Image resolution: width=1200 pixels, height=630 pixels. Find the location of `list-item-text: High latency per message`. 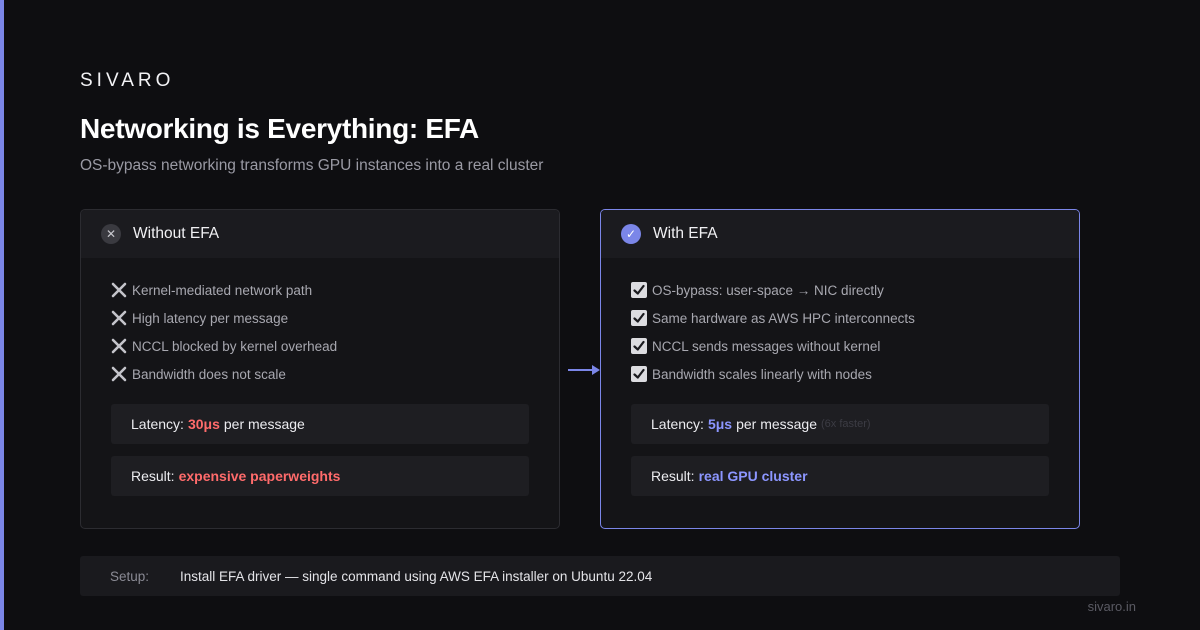

list-item-text: High latency per message is located at coordinates (210, 318).